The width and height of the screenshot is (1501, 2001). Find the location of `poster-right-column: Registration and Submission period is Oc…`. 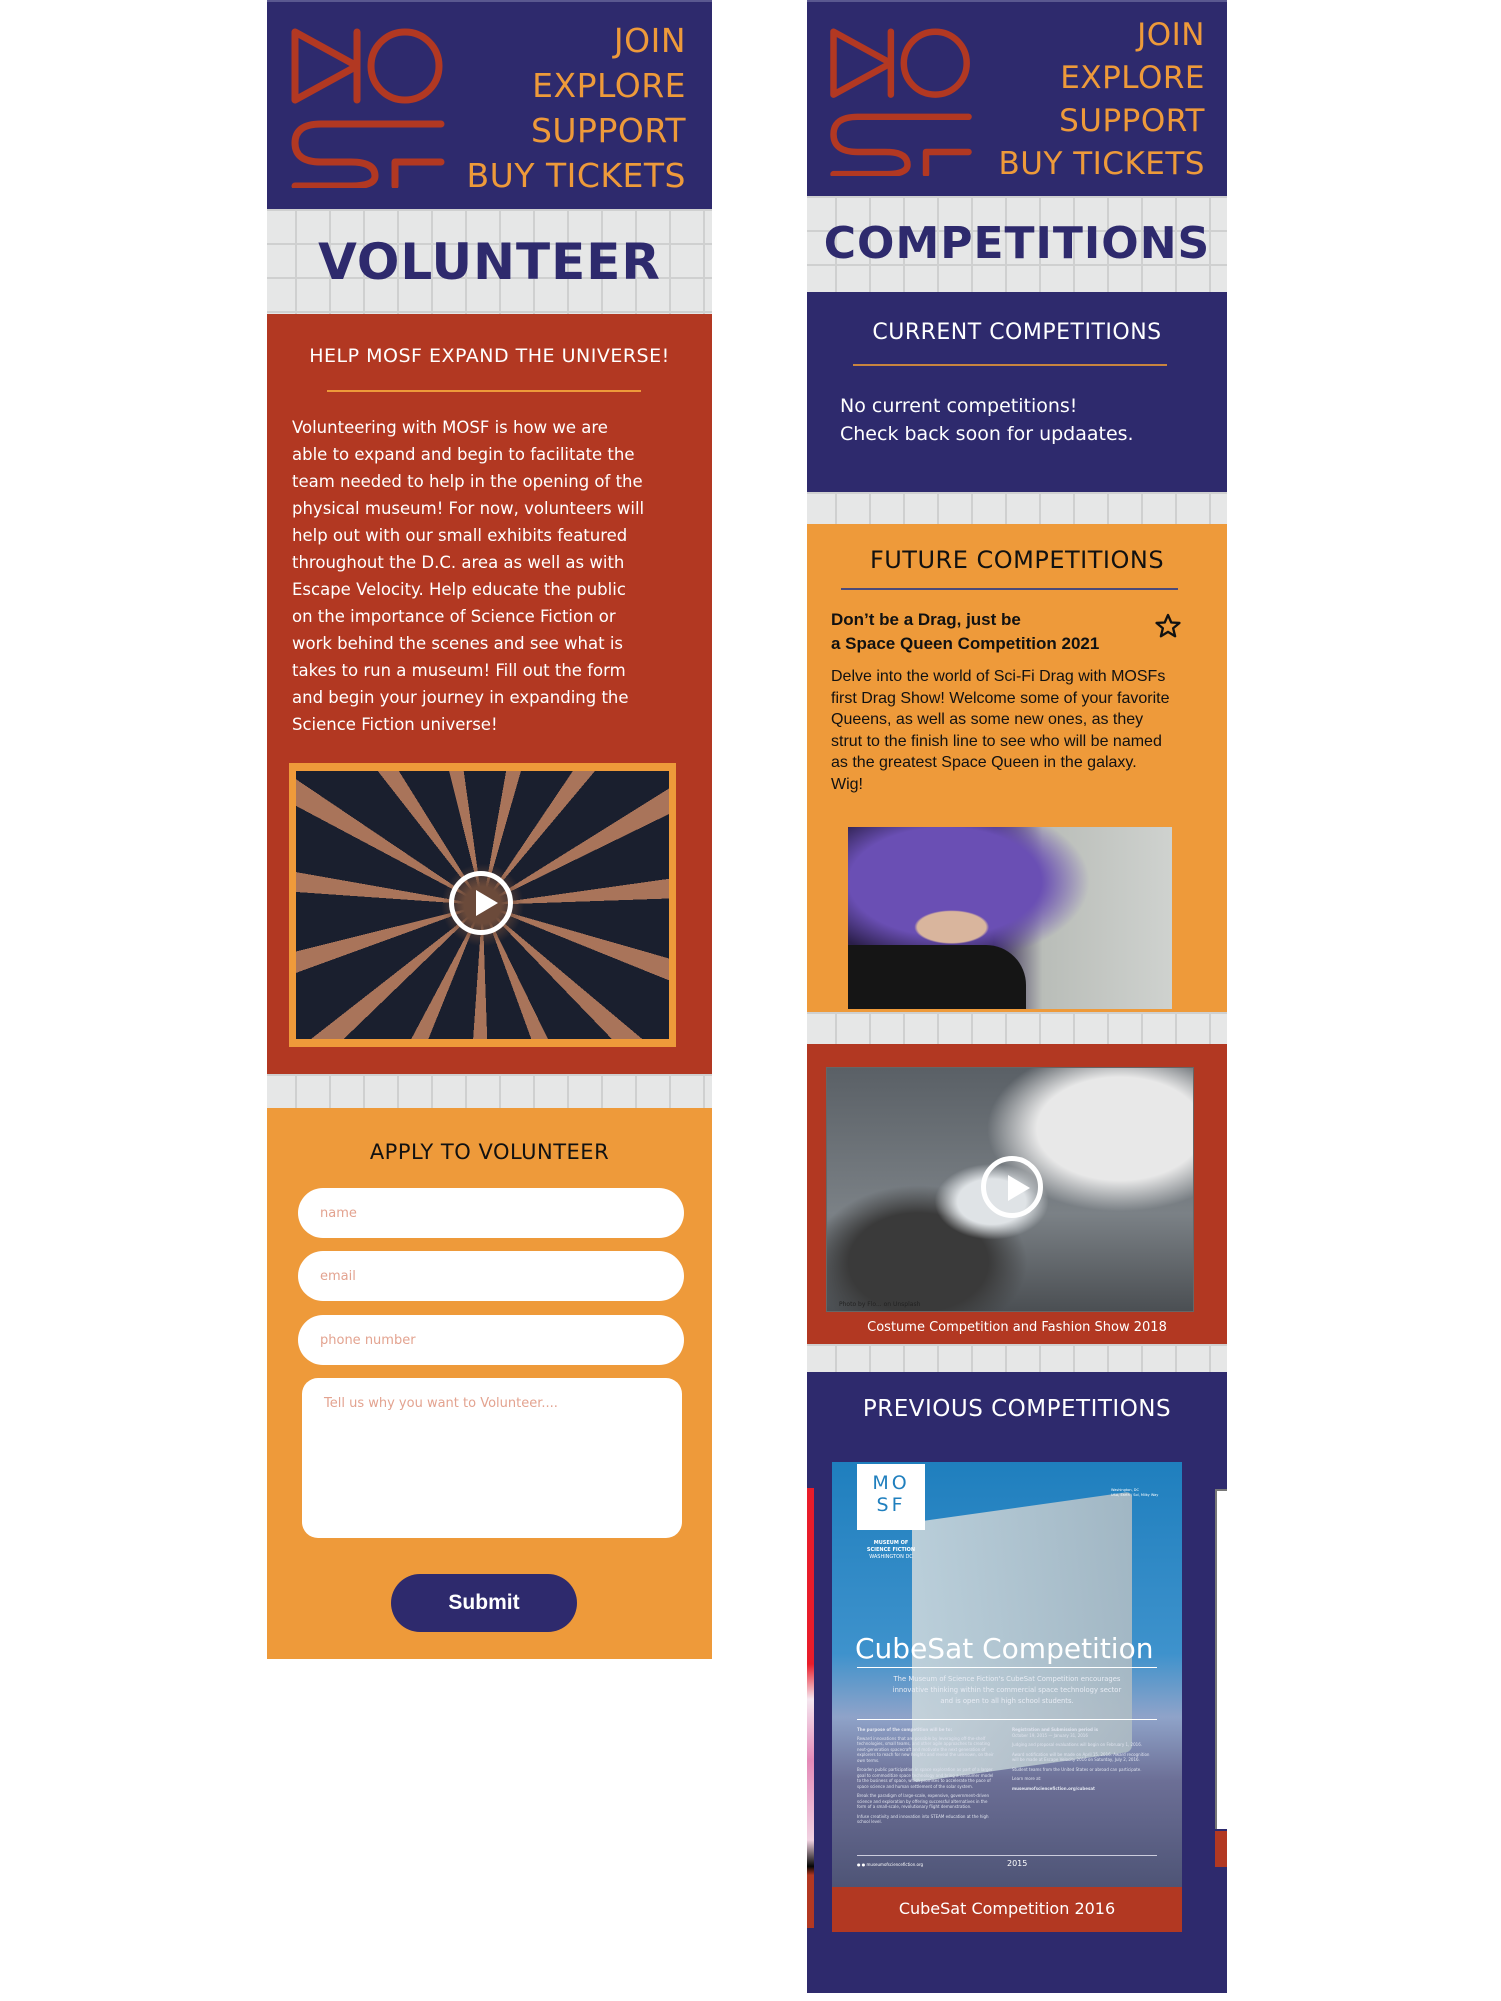

poster-right-column: Registration and Submission period is Oc… is located at coordinates (1082, 1759).